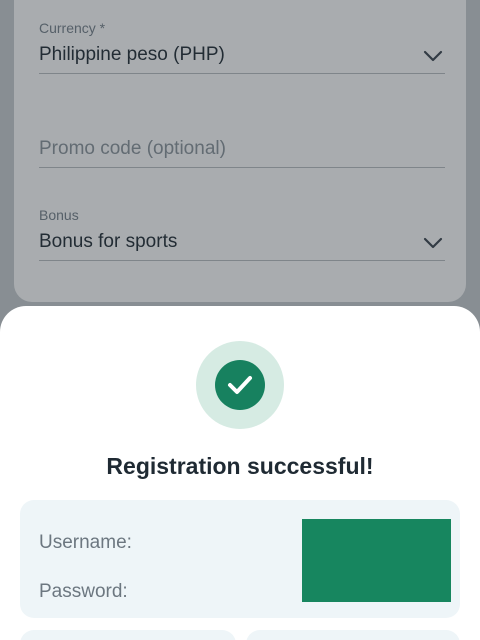 The height and width of the screenshot is (640, 480). I want to click on sheet-action-button-left, so click(128, 635).